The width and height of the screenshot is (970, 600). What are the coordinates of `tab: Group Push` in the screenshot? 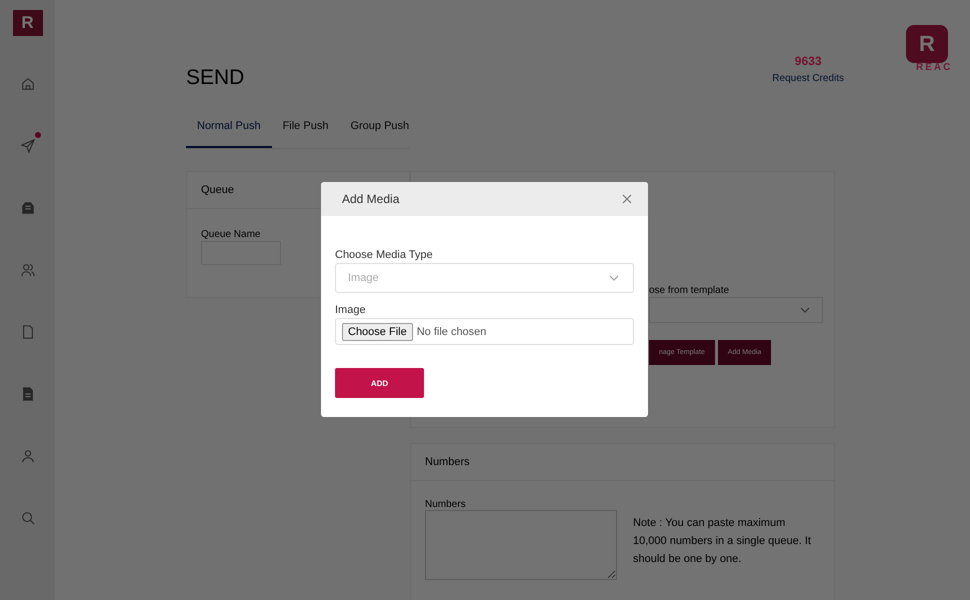 It's located at (379, 131).